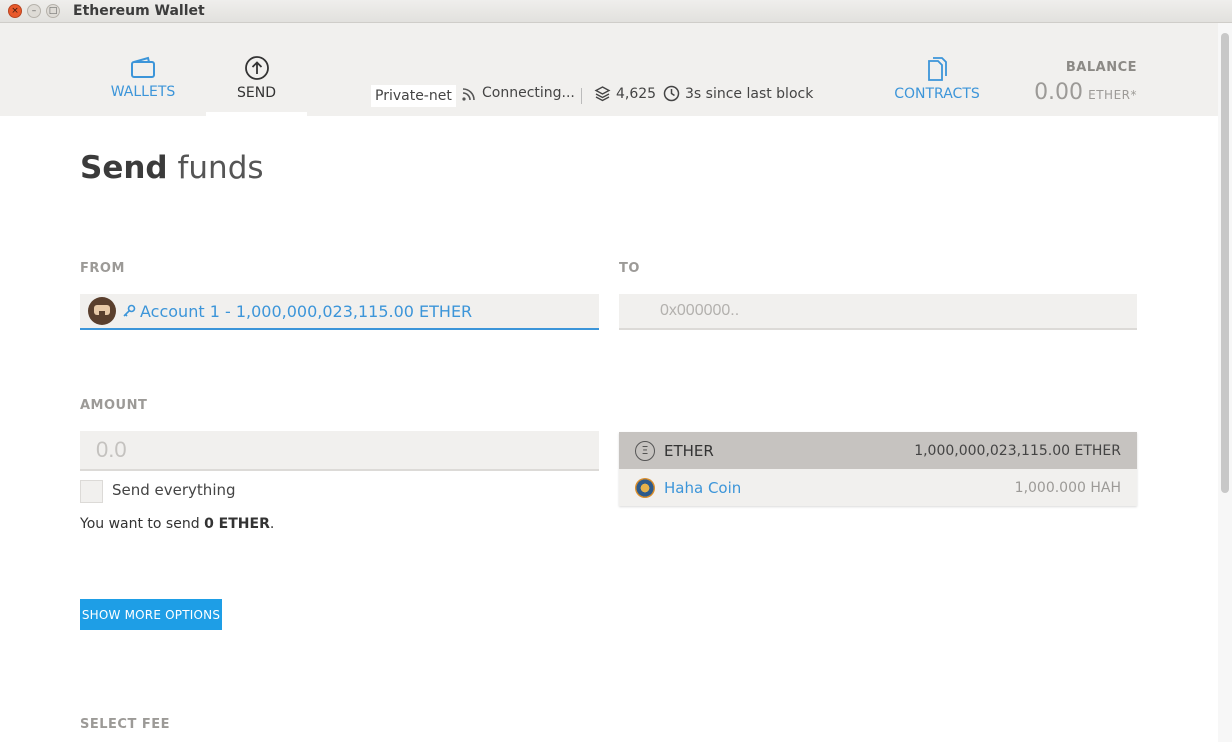  I want to click on last-block-text: 3s since last block, so click(749, 93).